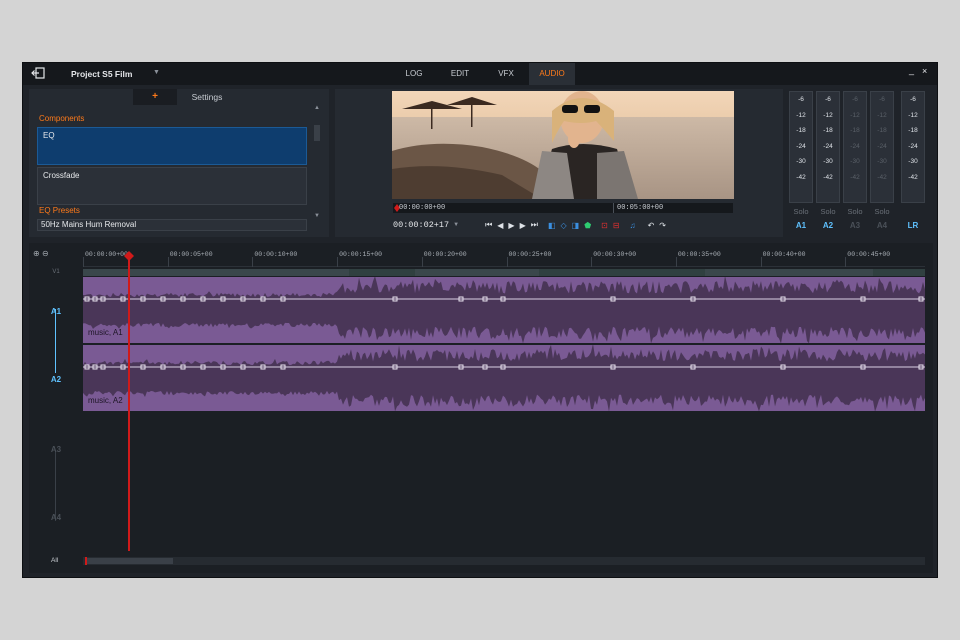 Image resolution: width=960 pixels, height=640 pixels. What do you see at coordinates (129, 401) in the screenshot?
I see `playhead` at bounding box center [129, 401].